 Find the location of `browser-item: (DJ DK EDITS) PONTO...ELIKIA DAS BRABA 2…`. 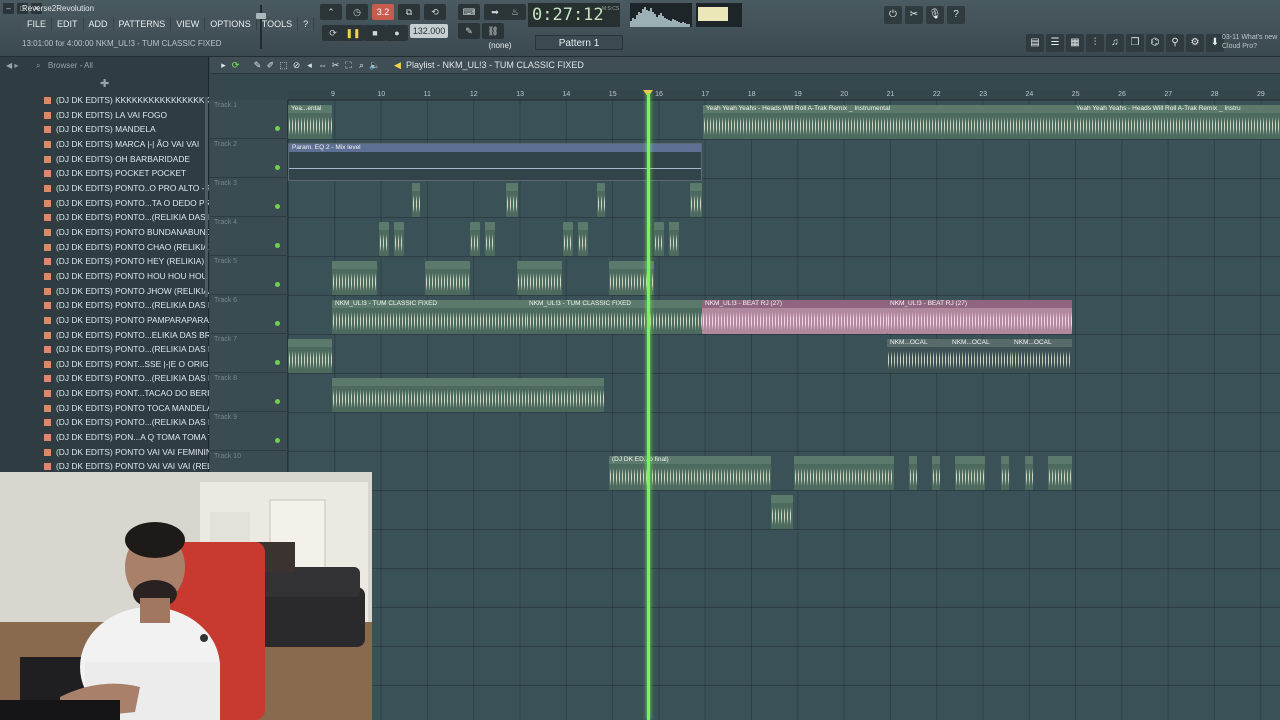

browser-item: (DJ DK EDITS) PONTO...ELIKIA DAS BRABA 2… is located at coordinates (104, 335).